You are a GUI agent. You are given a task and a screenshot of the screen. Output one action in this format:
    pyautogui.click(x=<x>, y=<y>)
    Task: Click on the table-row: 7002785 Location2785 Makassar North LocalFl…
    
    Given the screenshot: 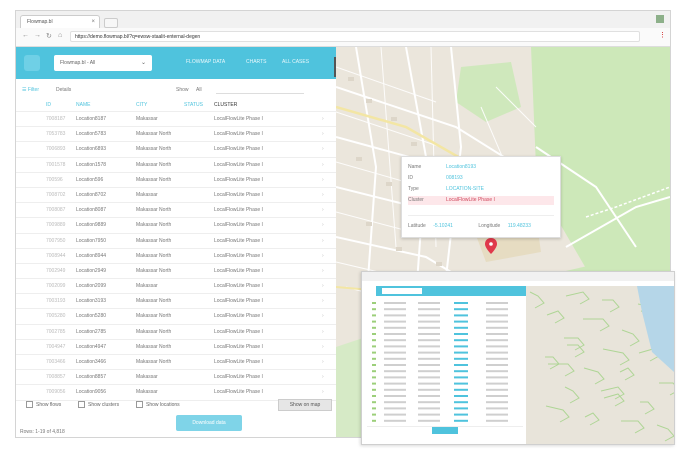 What is the action you would take?
    pyautogui.click(x=176, y=332)
    